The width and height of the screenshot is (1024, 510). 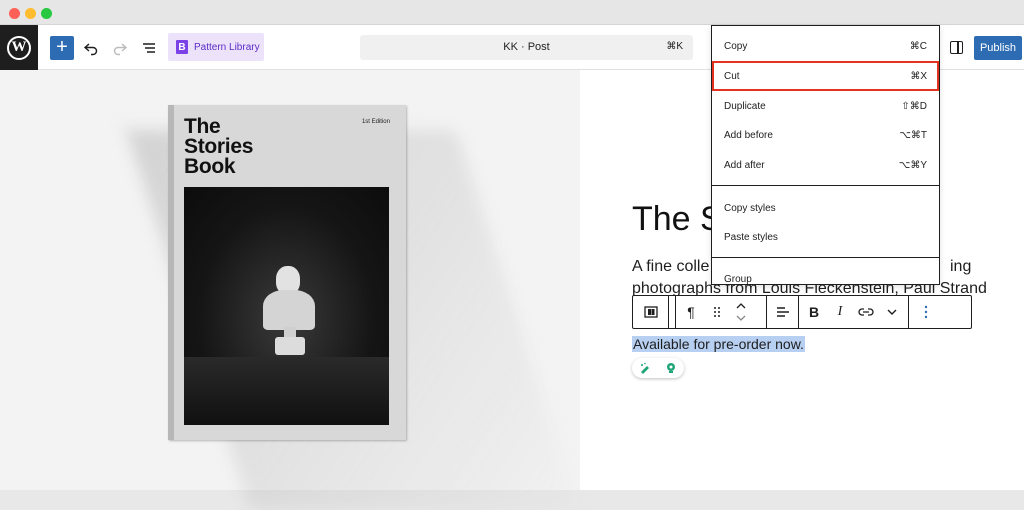 I want to click on italic-button: I, so click(x=840, y=312).